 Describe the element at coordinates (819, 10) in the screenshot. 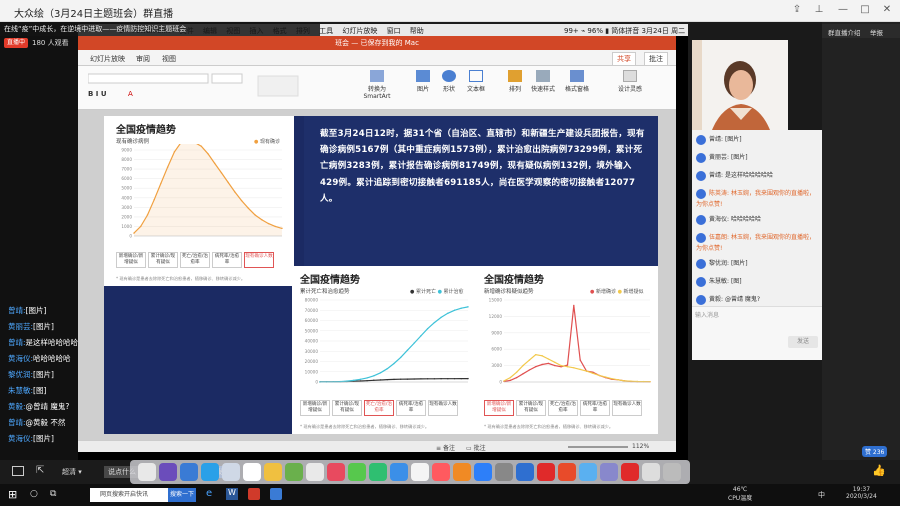

I see `pin-icon: ⊥` at that location.